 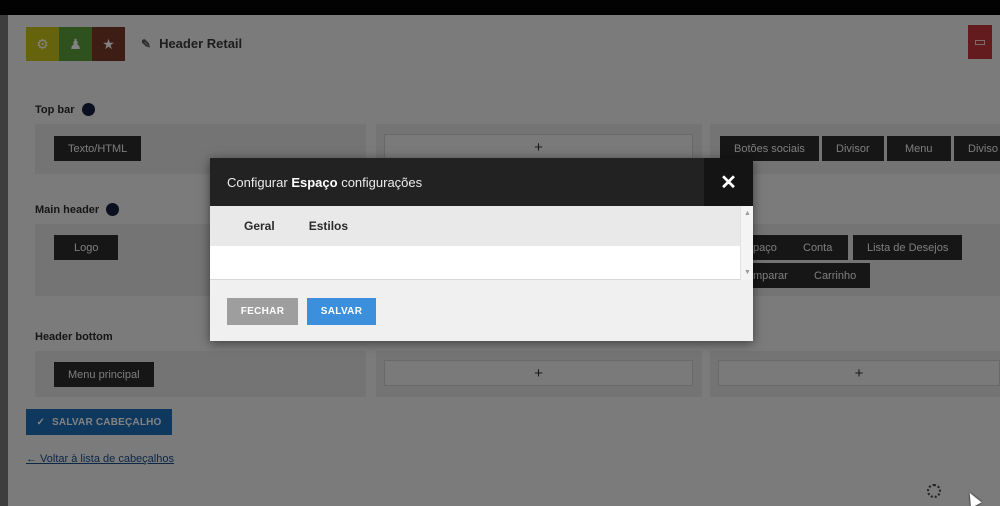 I want to click on modal-tabs: Geral Estilos, so click(x=475, y=226).